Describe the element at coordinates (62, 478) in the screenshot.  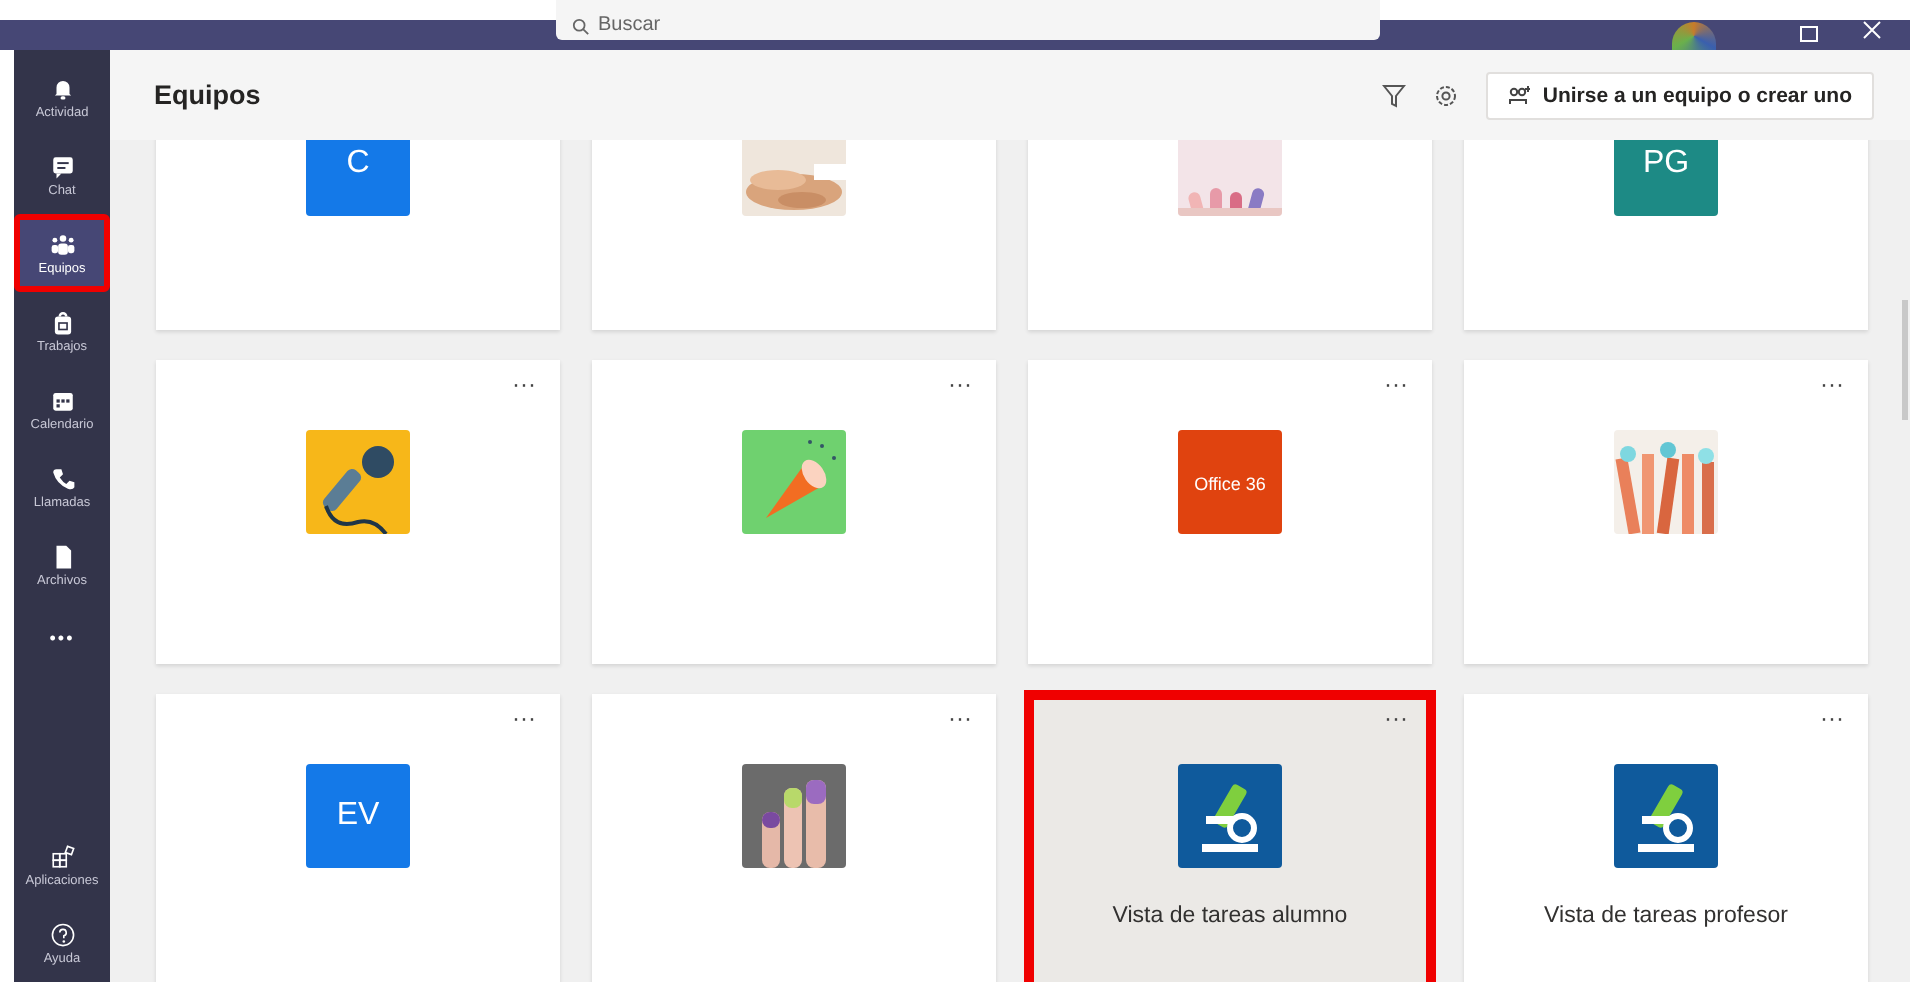
I see `phone-icon` at that location.